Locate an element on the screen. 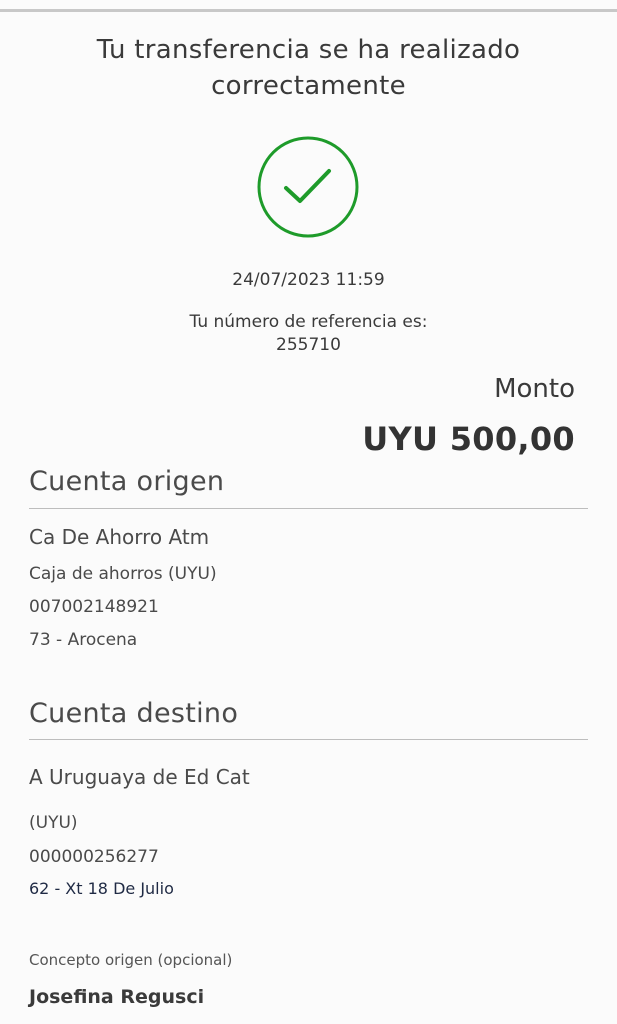 The height and width of the screenshot is (1024, 617). title-line-1: Tu transferencia se ha realizado is located at coordinates (308, 50).